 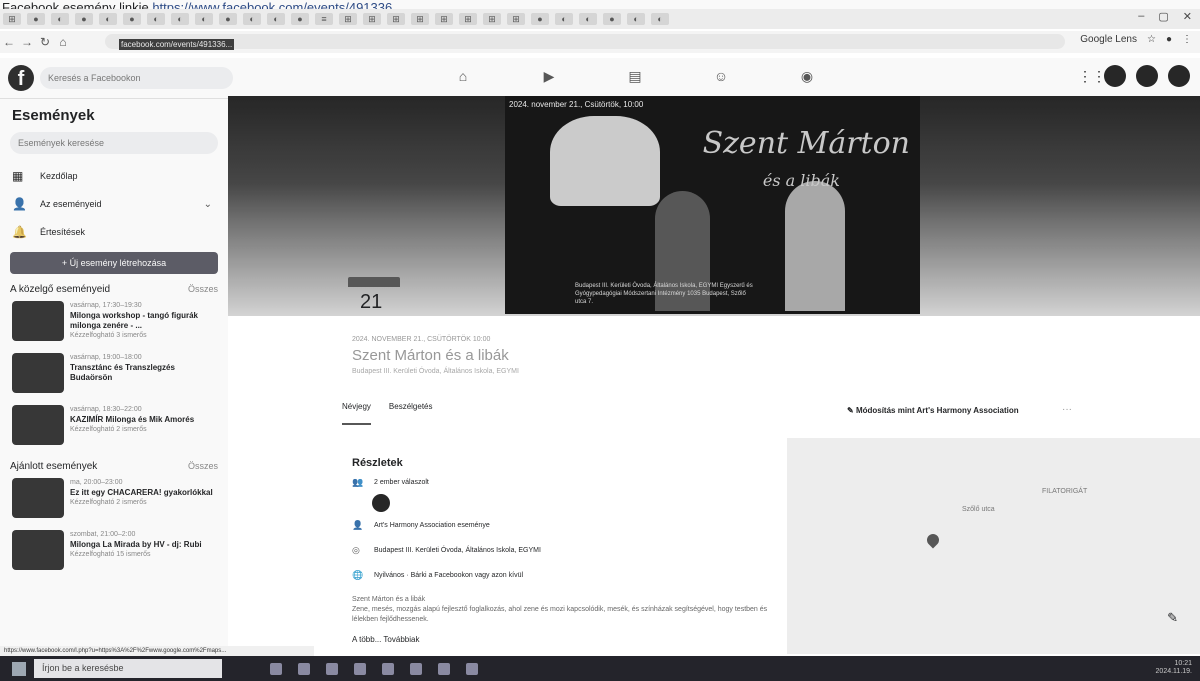 I want to click on create-event-button: + Új esemény létrehozása, so click(x=114, y=263).